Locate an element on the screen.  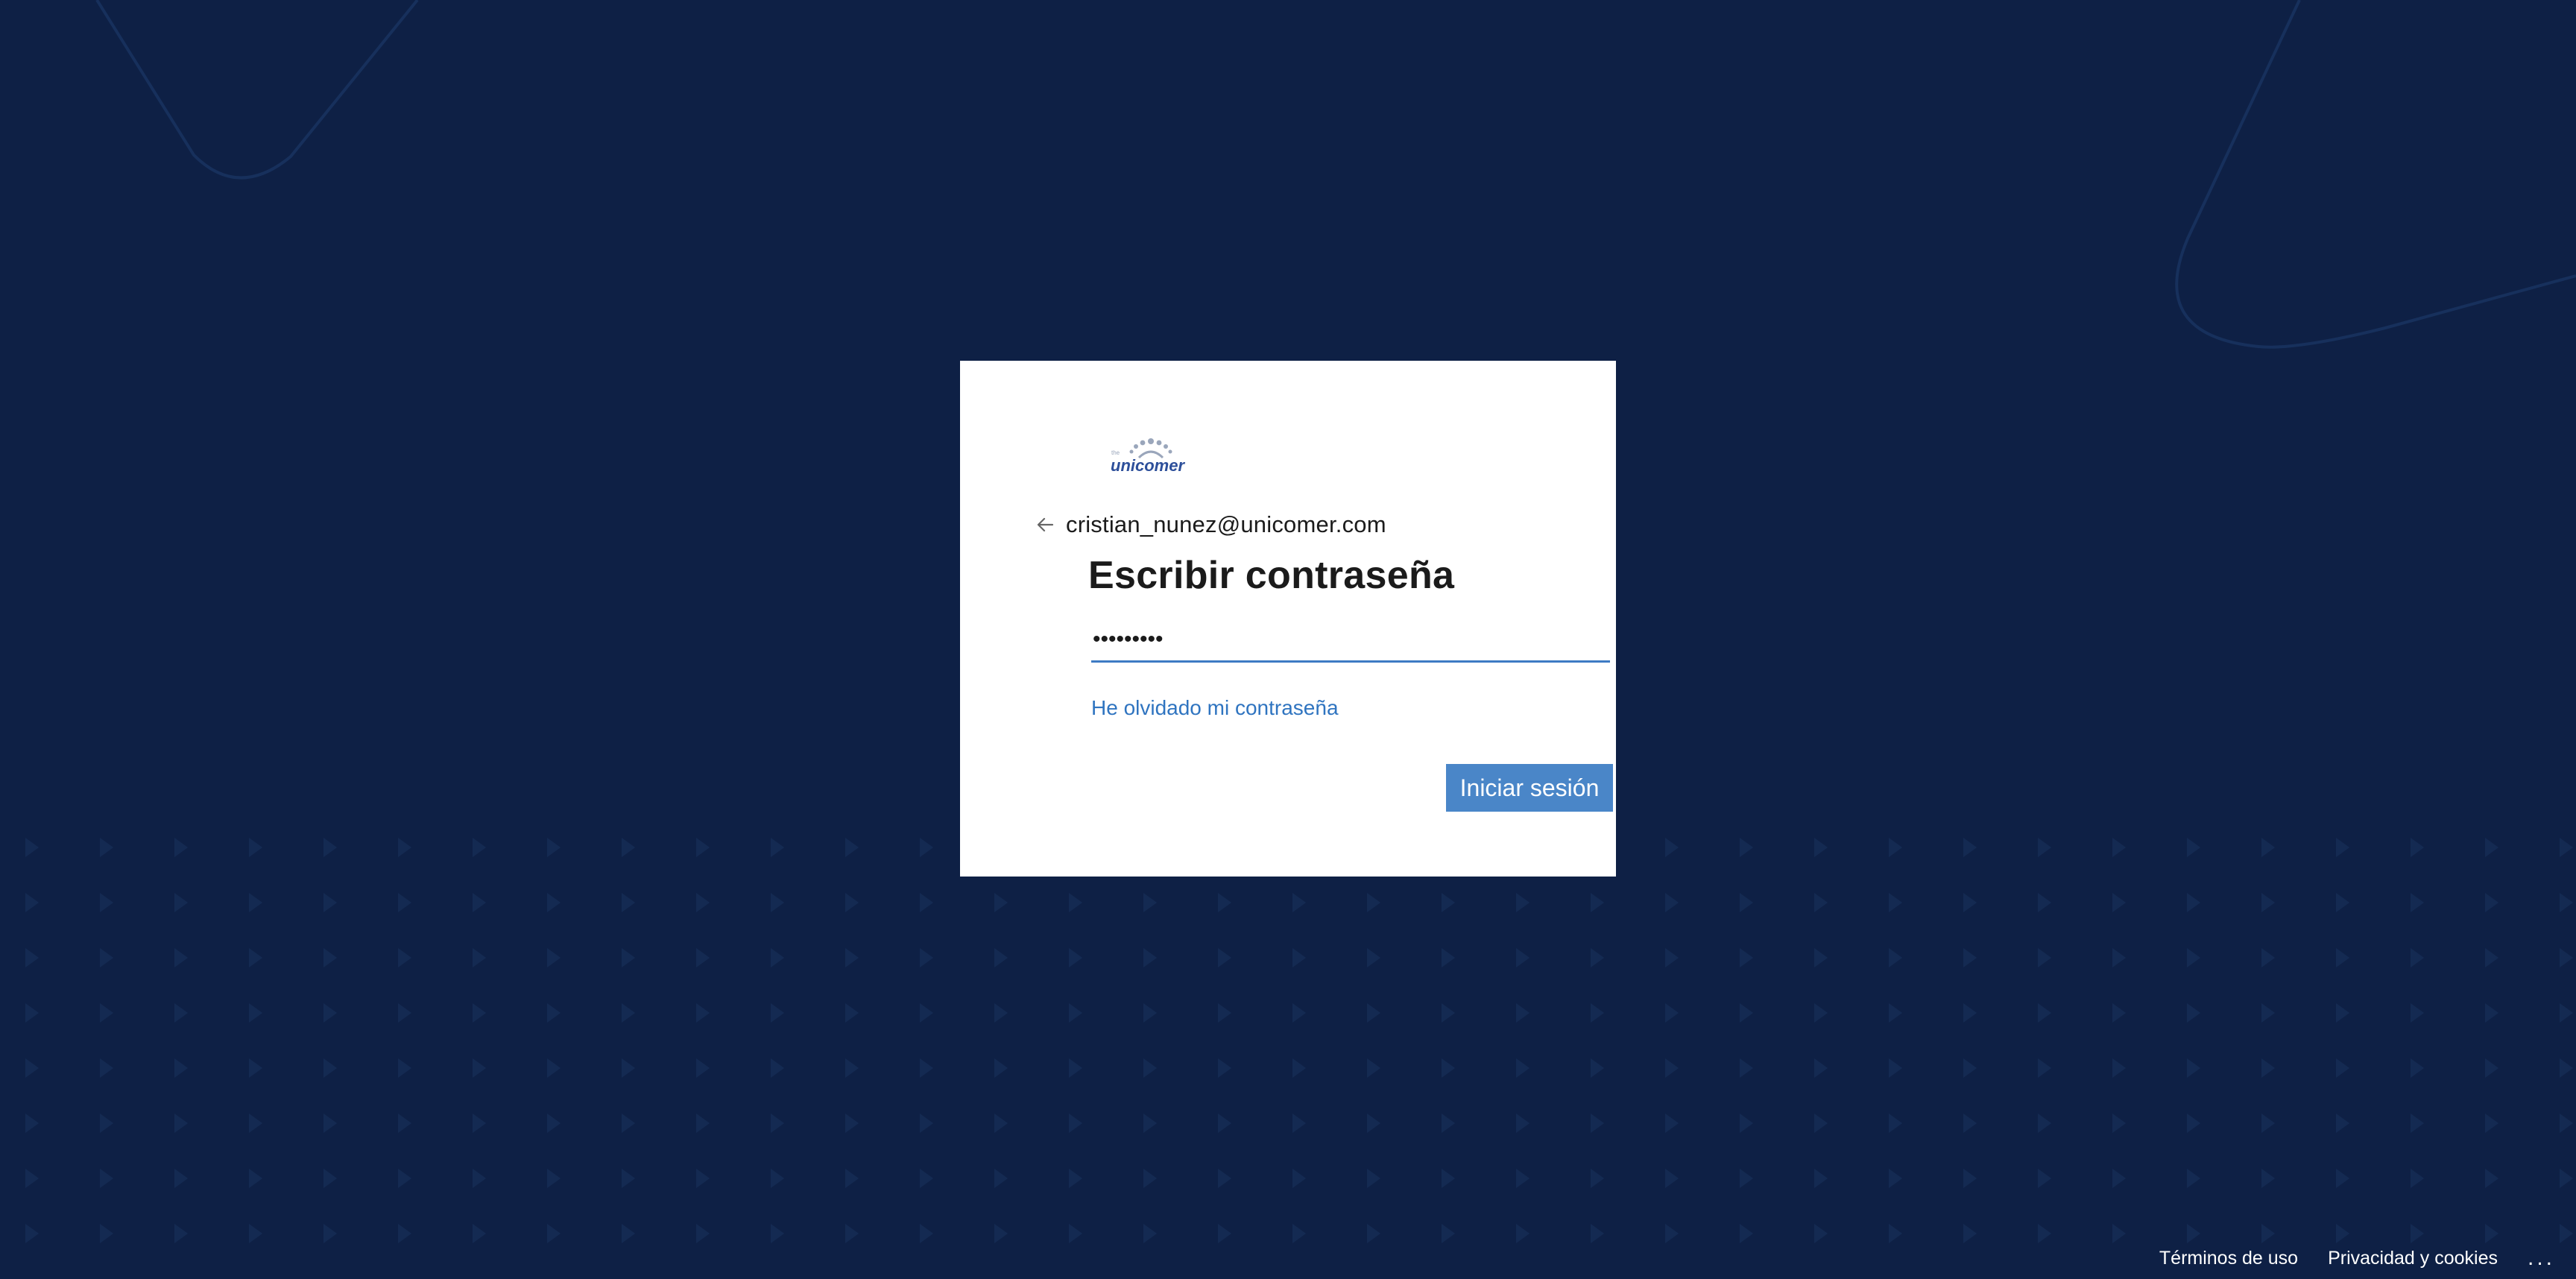
svg-text: the is located at coordinates (1115, 452).